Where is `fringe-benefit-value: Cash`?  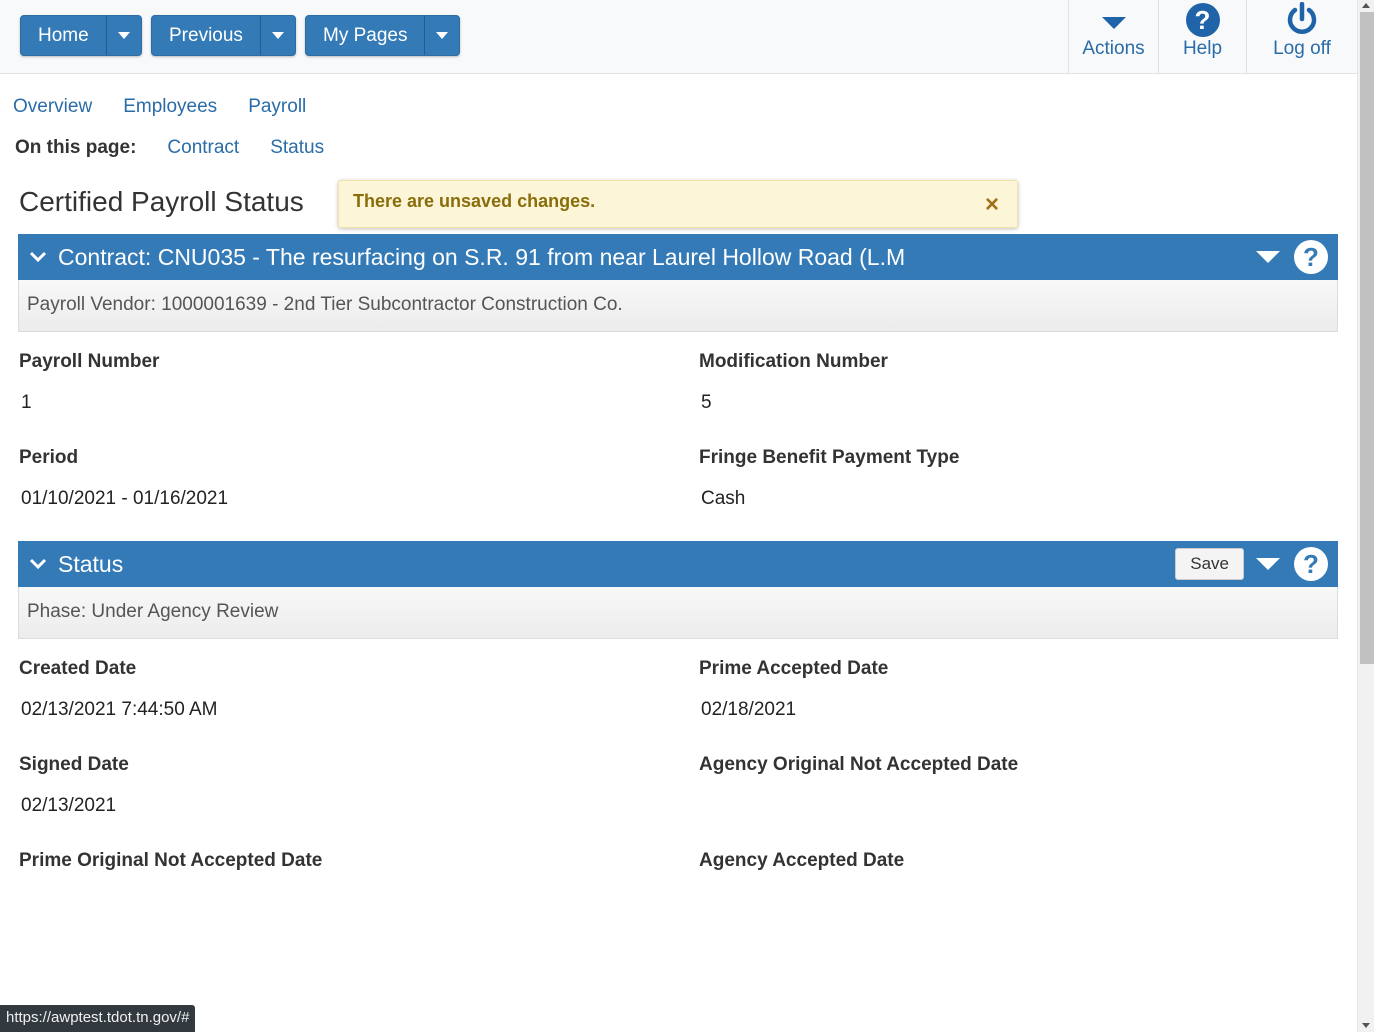
fringe-benefit-value: Cash is located at coordinates (723, 498).